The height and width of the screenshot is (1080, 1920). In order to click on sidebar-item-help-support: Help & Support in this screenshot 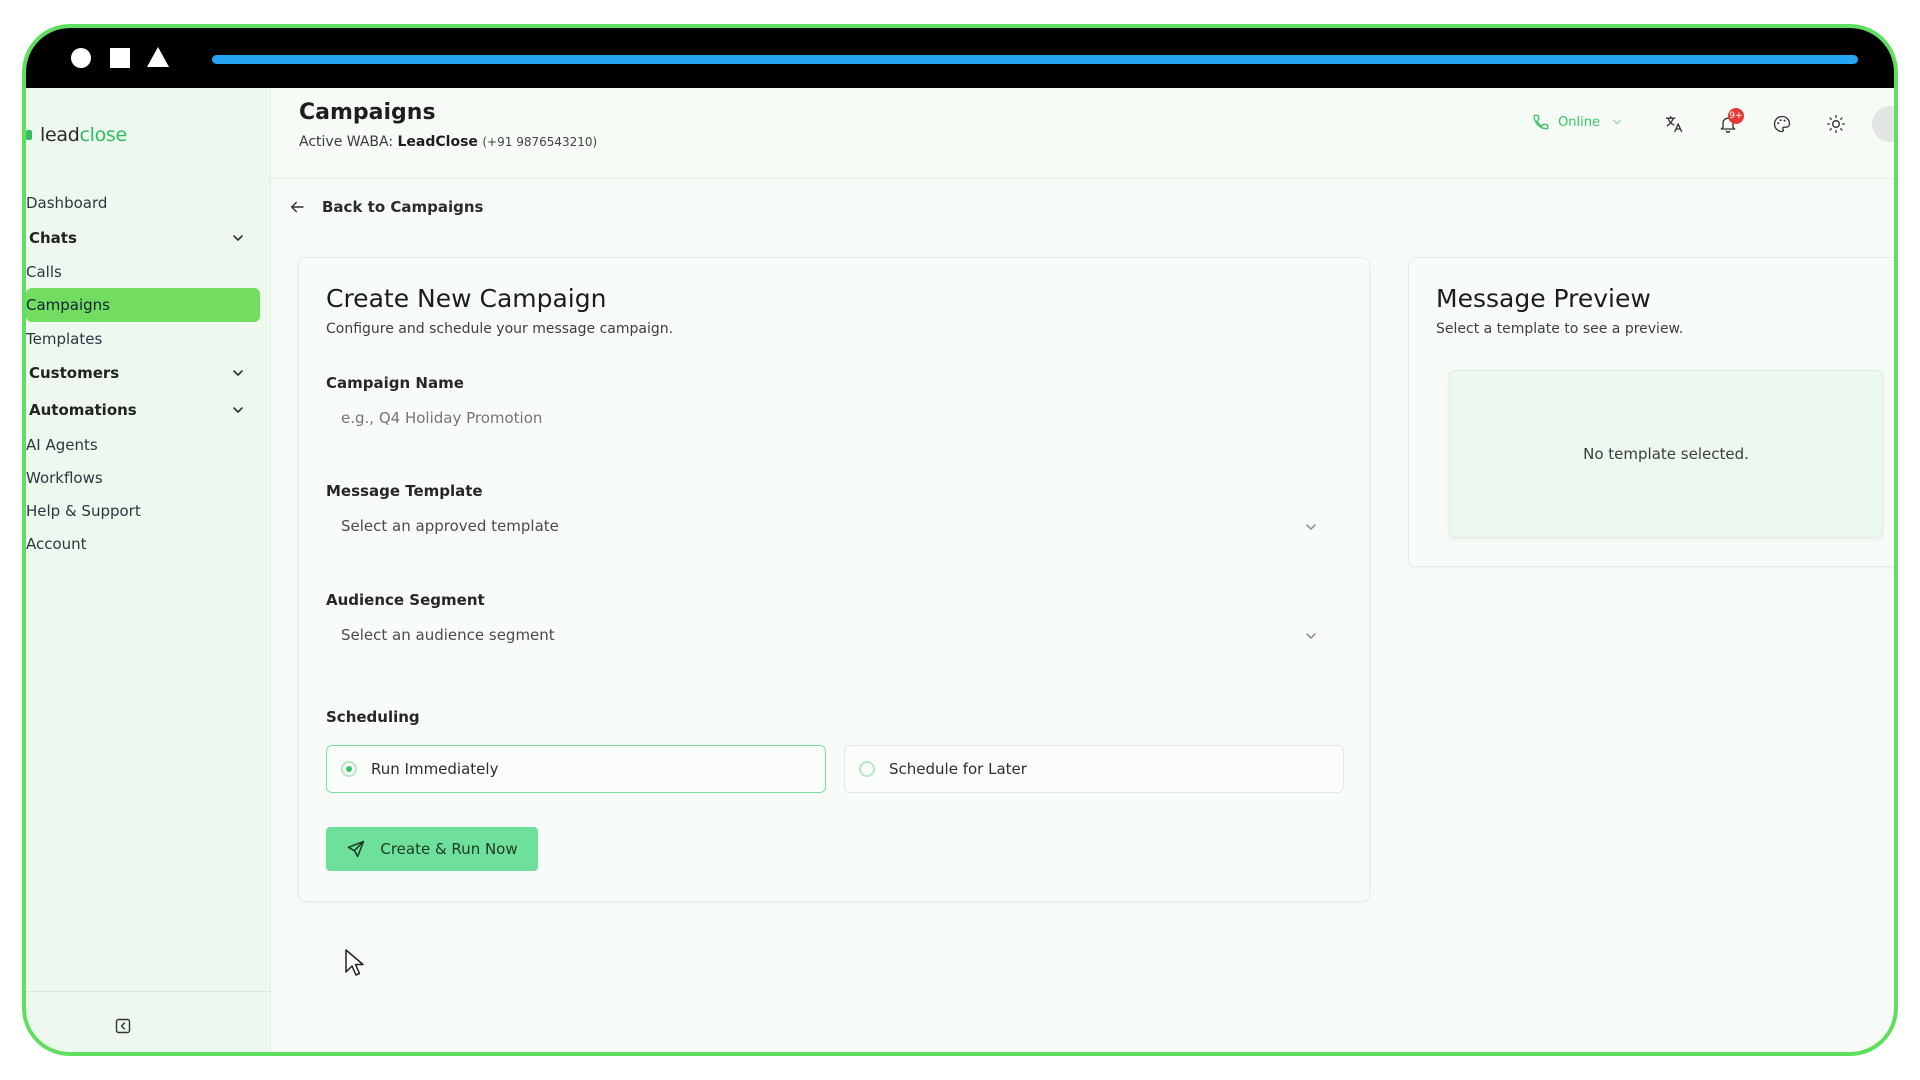, I will do `click(143, 511)`.